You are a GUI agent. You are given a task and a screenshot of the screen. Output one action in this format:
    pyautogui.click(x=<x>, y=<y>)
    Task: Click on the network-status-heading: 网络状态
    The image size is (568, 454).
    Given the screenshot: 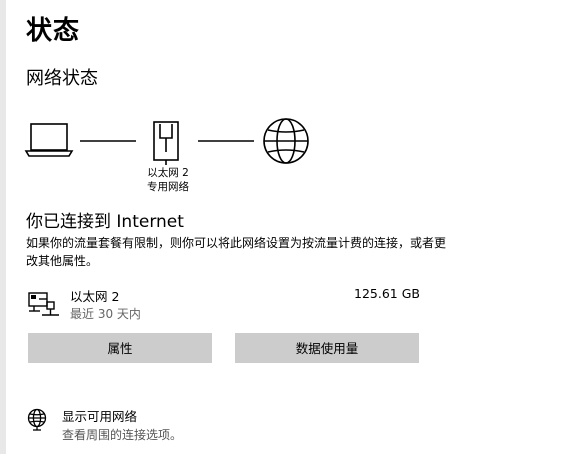 What is the action you would take?
    pyautogui.click(x=62, y=78)
    